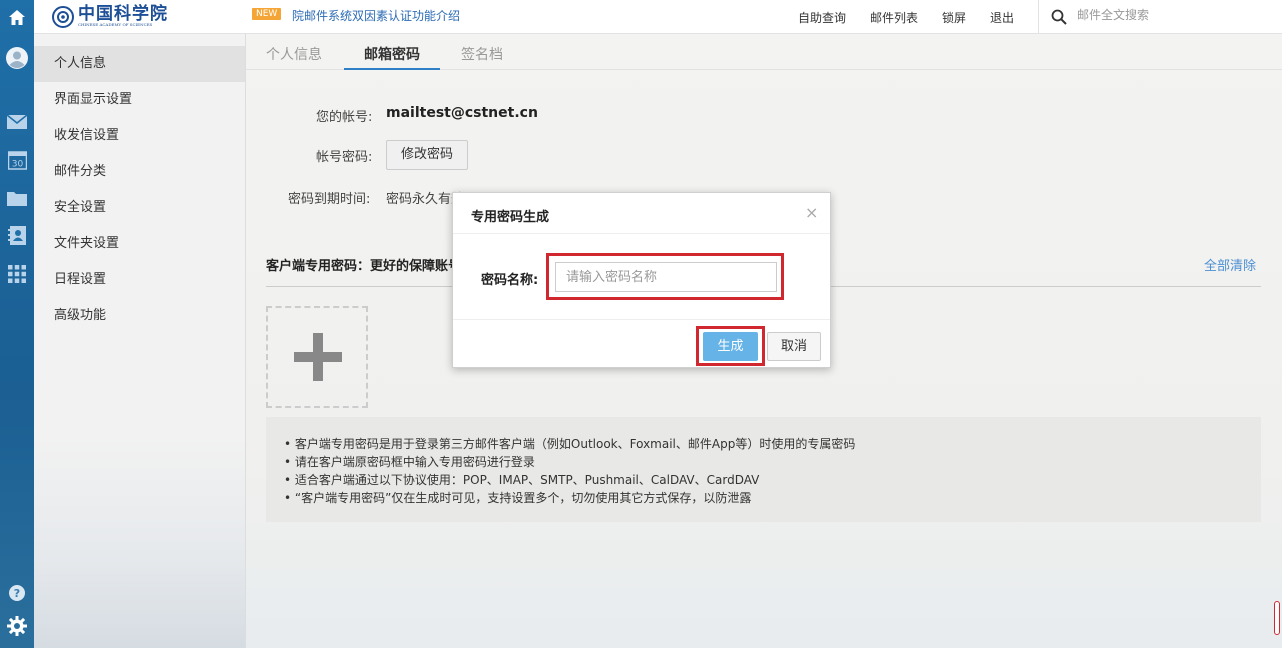  I want to click on search-input, so click(1172, 15).